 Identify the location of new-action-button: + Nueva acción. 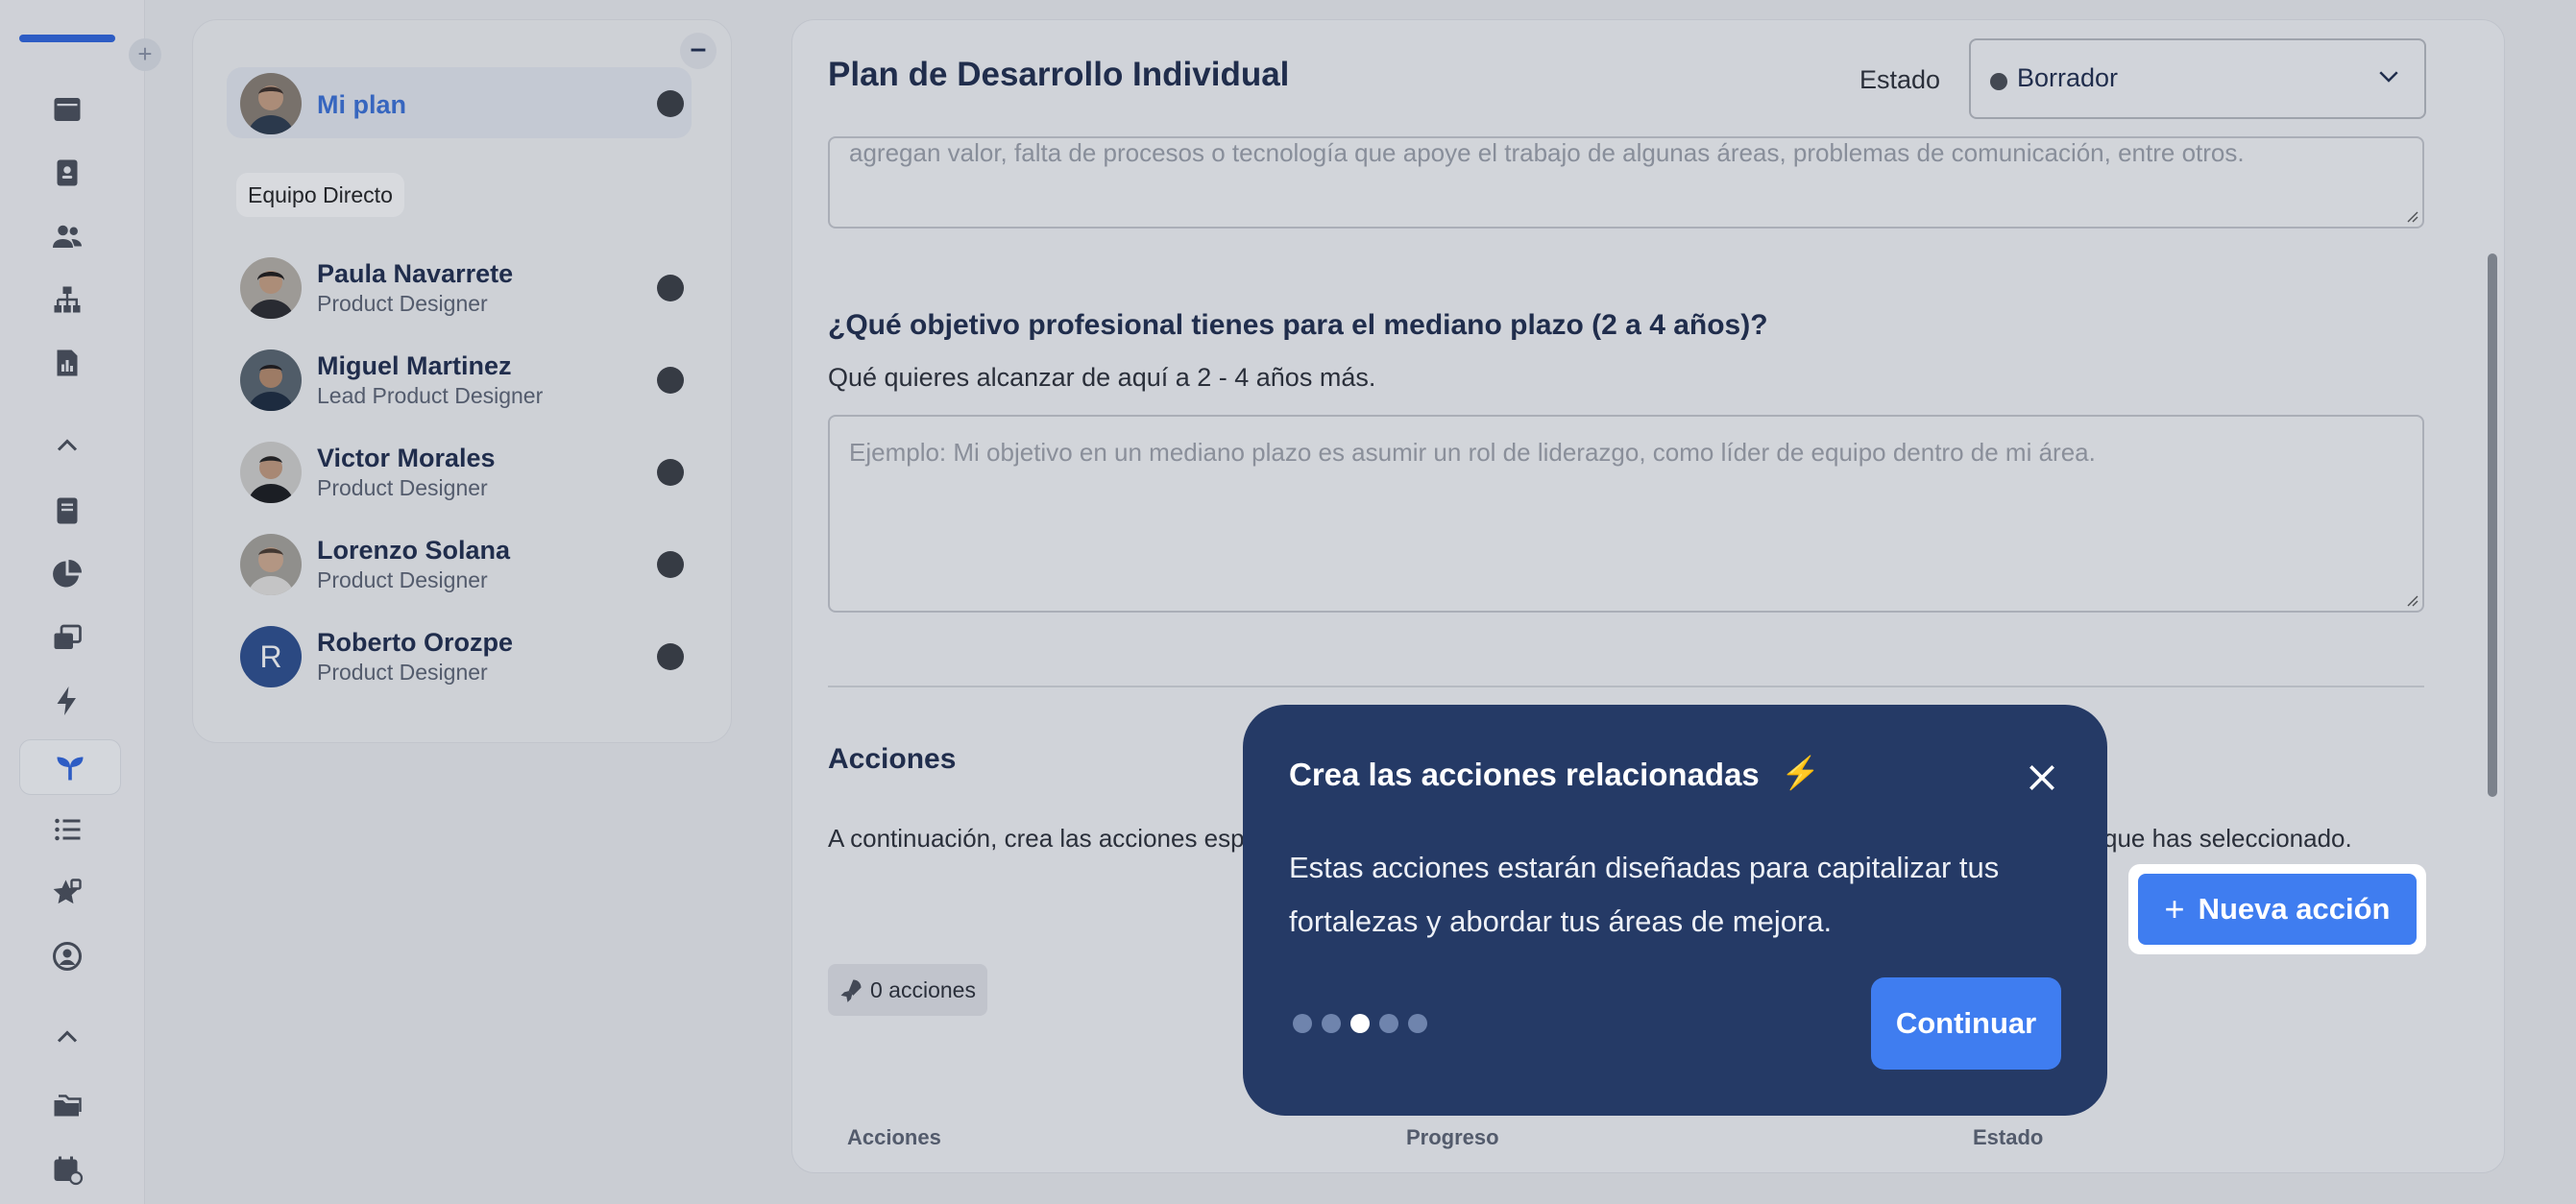
(2278, 910).